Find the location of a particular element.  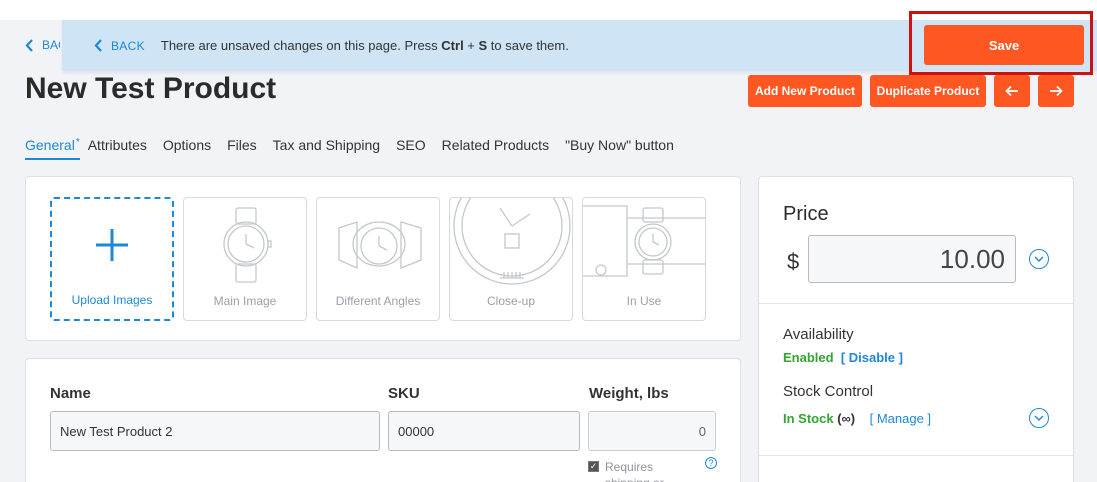

tab-related-products: Related Products is located at coordinates (495, 148).